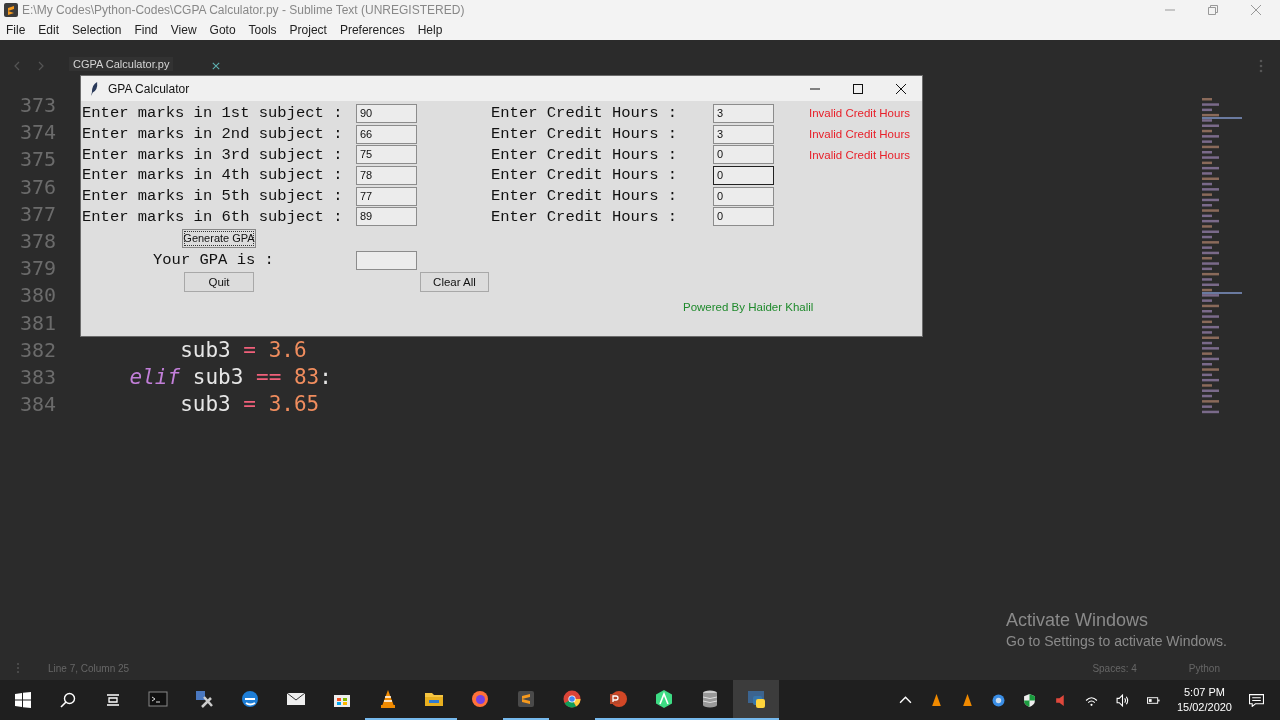 This screenshot has height=720, width=1280. Describe the element at coordinates (219, 282) in the screenshot. I see `quit-button: Quit` at that location.